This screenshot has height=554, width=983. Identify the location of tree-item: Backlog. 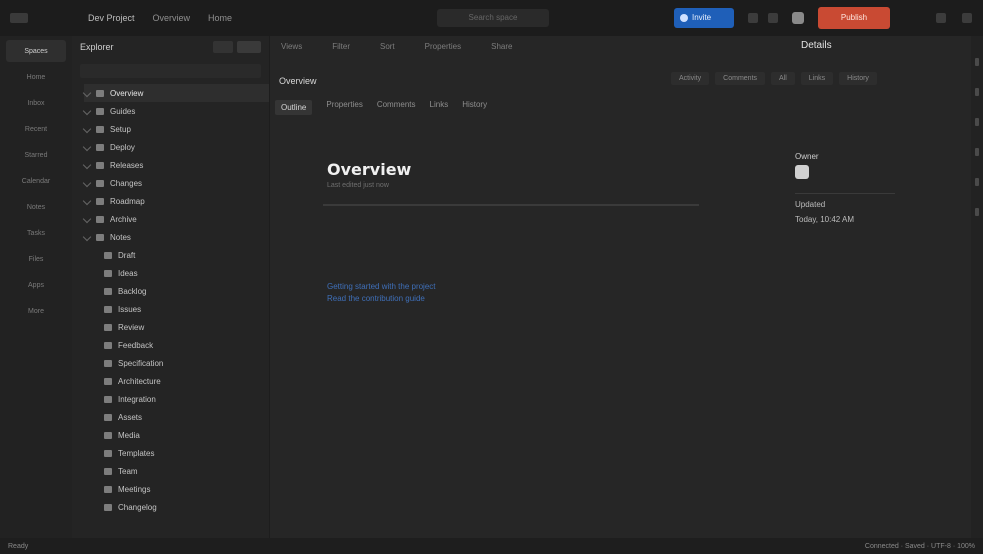
(176, 291).